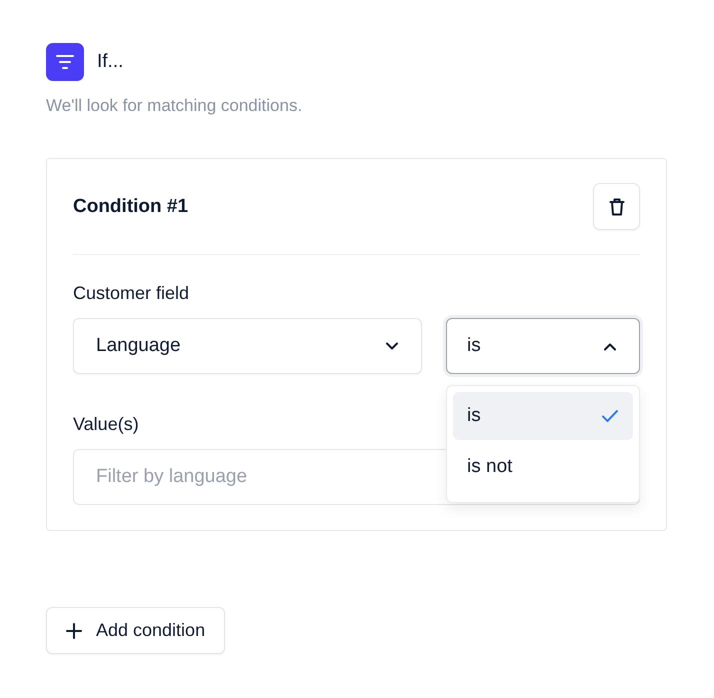  Describe the element at coordinates (392, 346) in the screenshot. I see `chevron-down-icon` at that location.